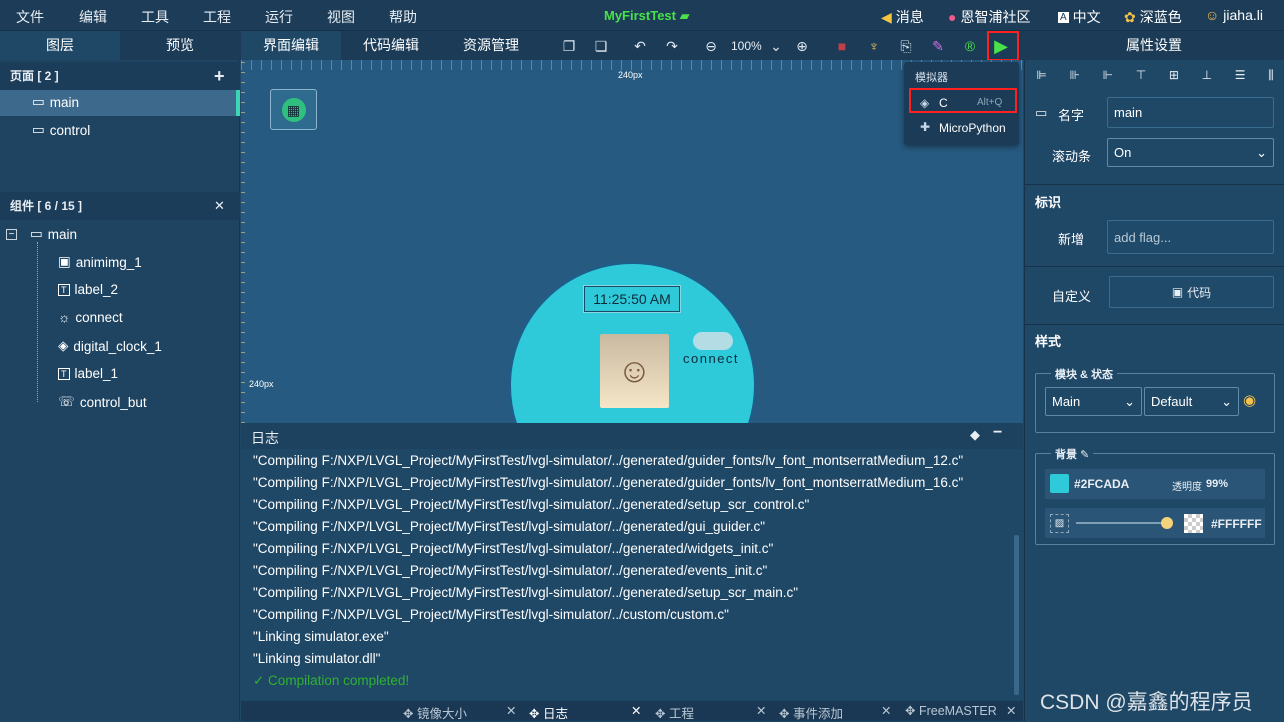 Image resolution: width=1284 pixels, height=722 pixels. Describe the element at coordinates (634, 371) in the screenshot. I see `animimg-sheep-image: ☺` at that location.